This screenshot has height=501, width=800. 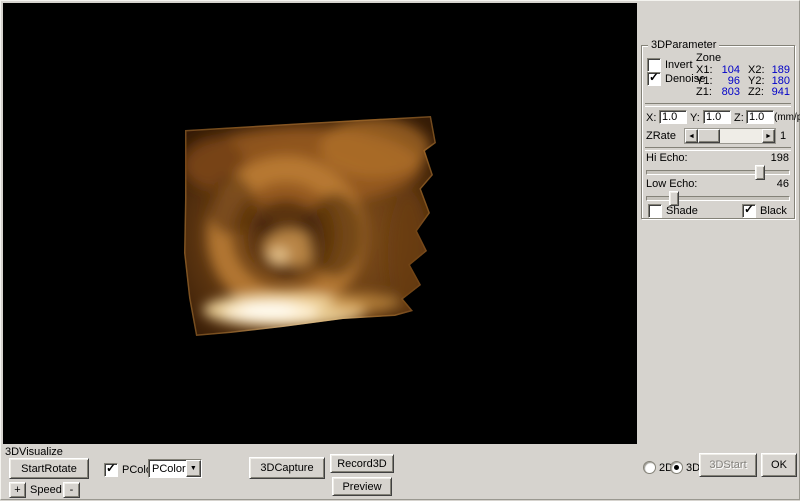 I want to click on start-3d-button: 3DStart, so click(x=728, y=465).